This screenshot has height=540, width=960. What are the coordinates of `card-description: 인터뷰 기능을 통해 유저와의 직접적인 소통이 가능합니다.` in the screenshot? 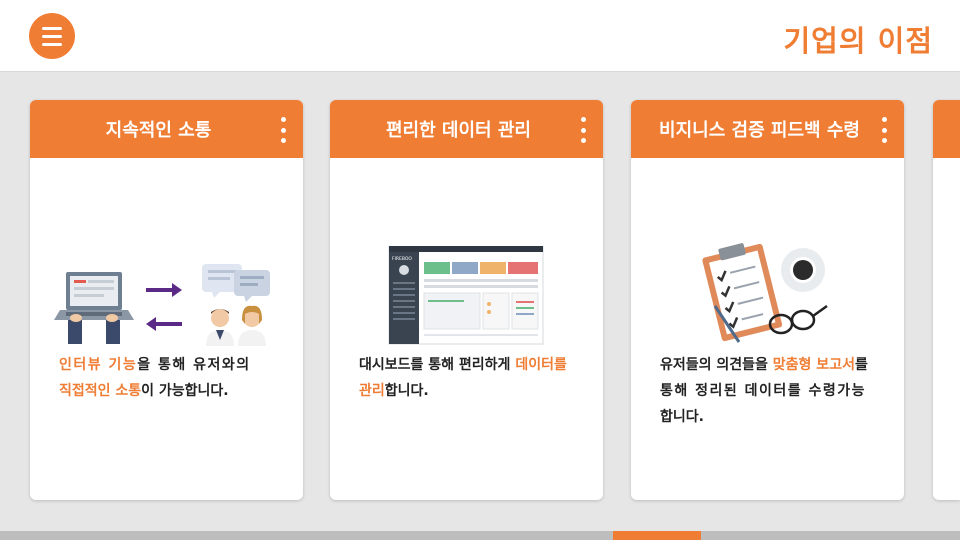 It's located at (173, 378).